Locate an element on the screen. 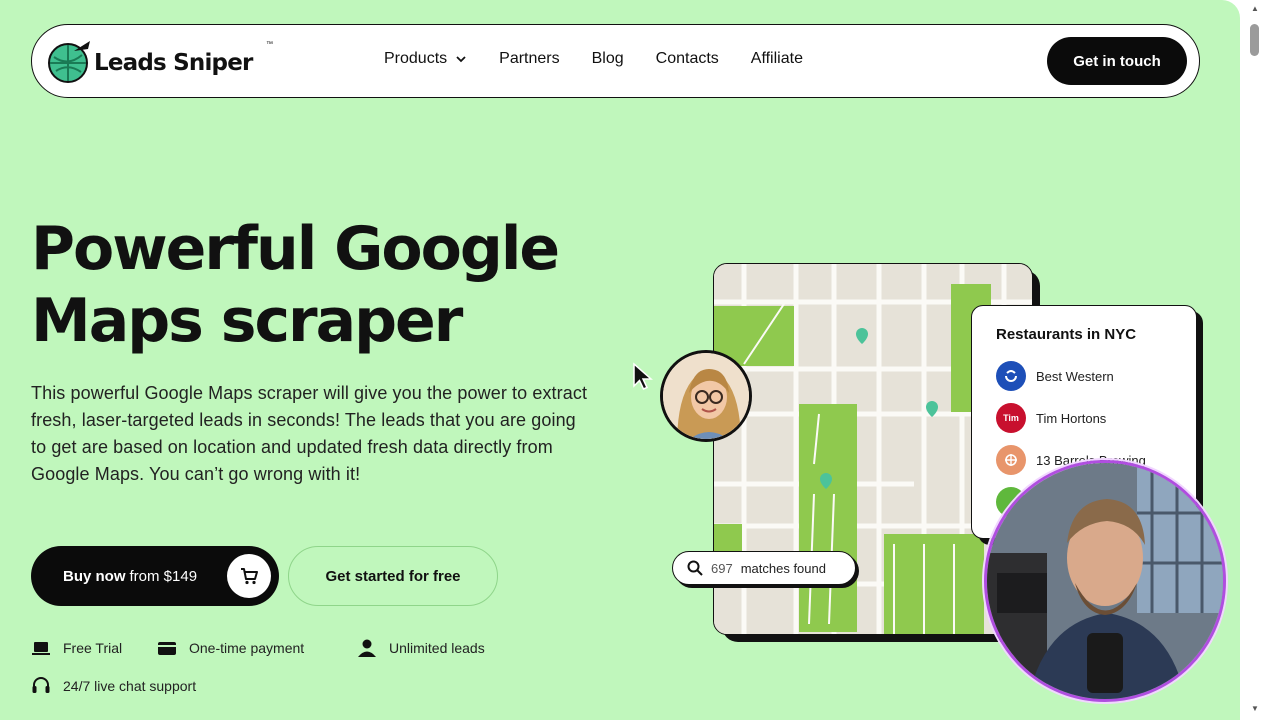 This screenshot has width=1280, height=720. webcam-overlay is located at coordinates (1105, 581).